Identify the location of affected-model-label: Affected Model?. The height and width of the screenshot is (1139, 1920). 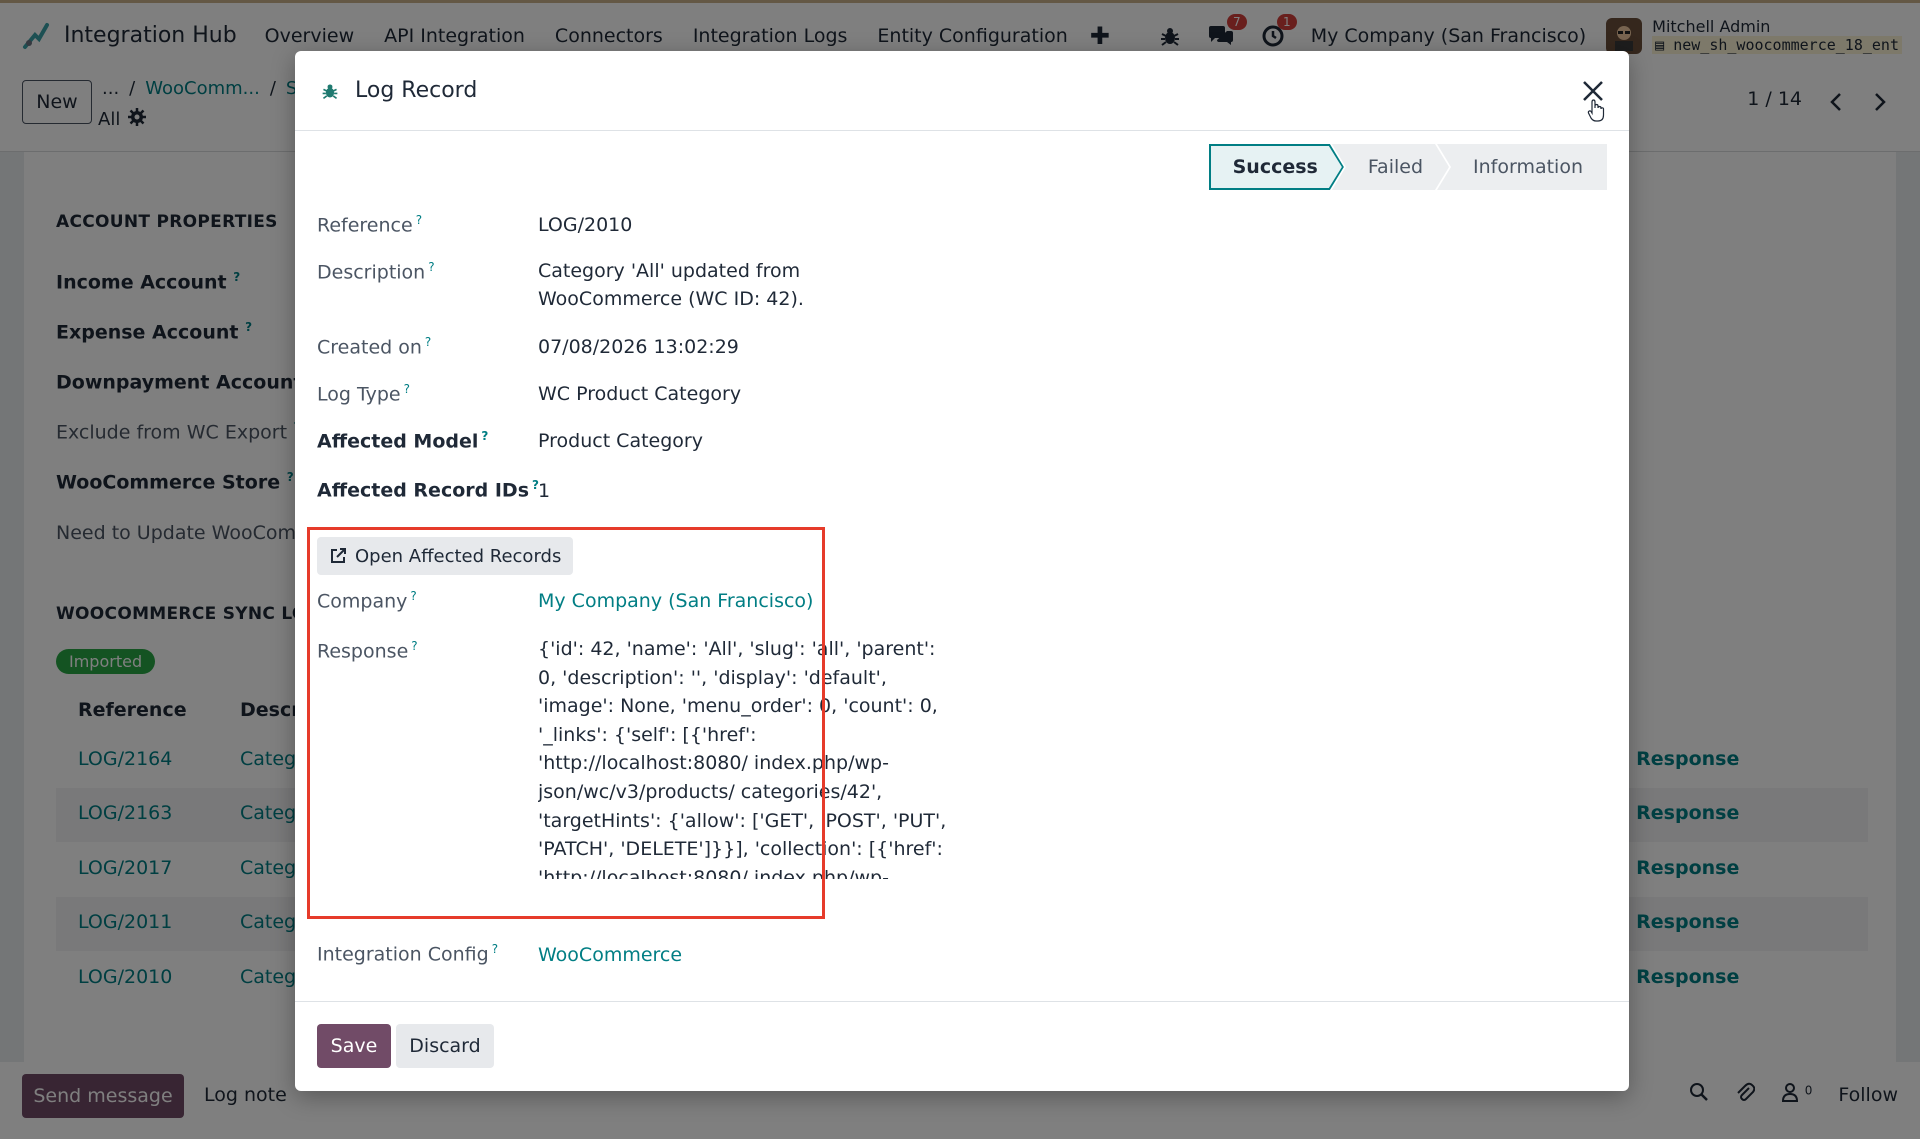
(402, 440).